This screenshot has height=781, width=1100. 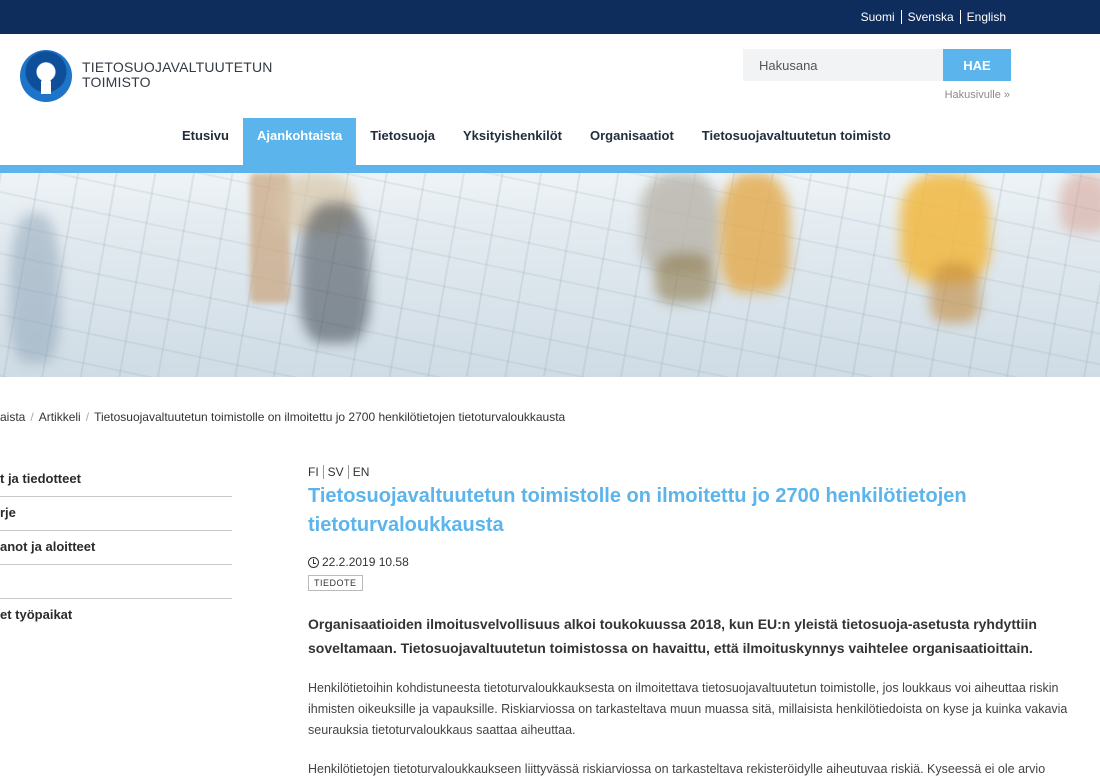 I want to click on keyhole-logo-icon, so click(x=46, y=76).